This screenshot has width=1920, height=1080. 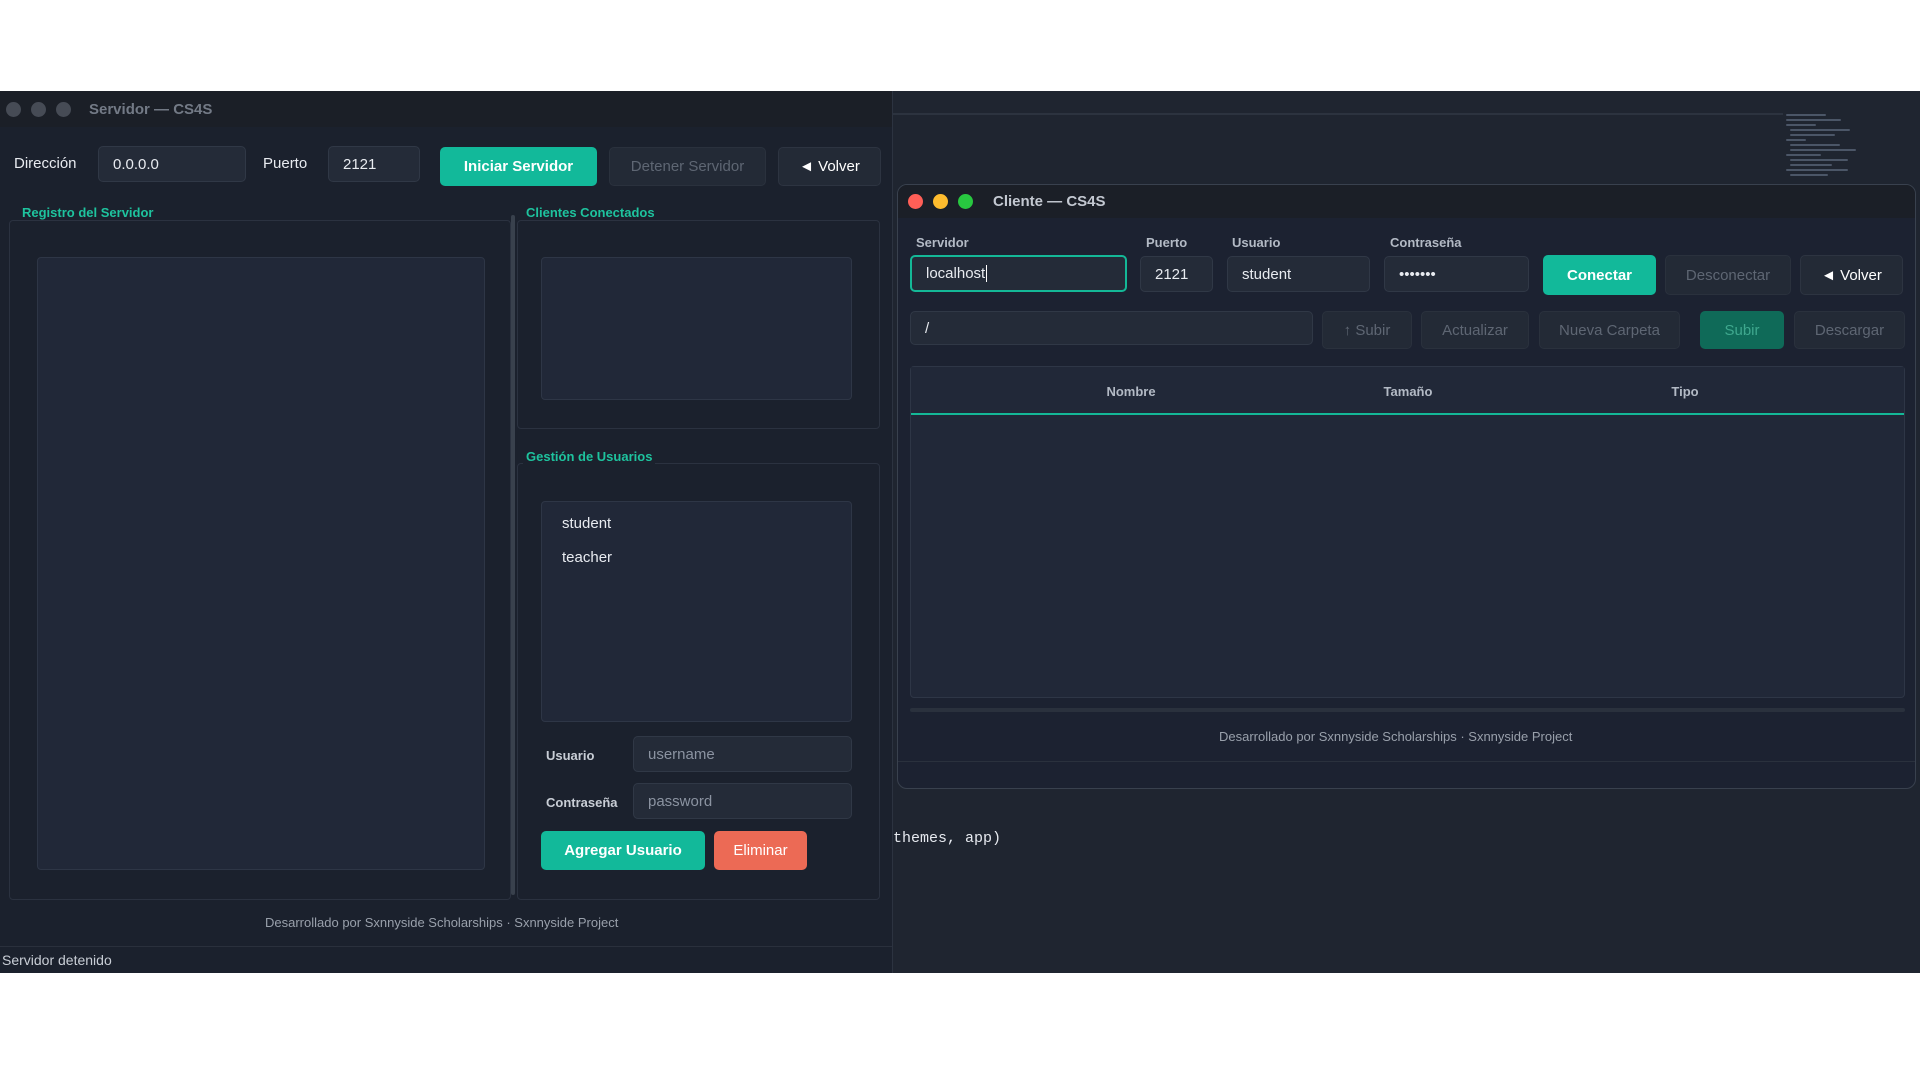 What do you see at coordinates (1684, 391) in the screenshot?
I see `column-tipo: Tipo` at bounding box center [1684, 391].